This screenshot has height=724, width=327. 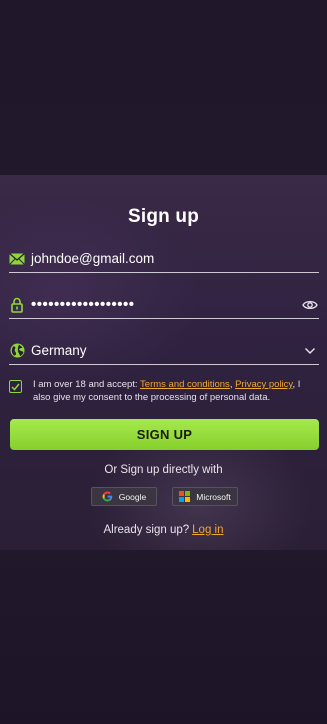 What do you see at coordinates (146, 530) in the screenshot?
I see `already-text: Already sign up?` at bounding box center [146, 530].